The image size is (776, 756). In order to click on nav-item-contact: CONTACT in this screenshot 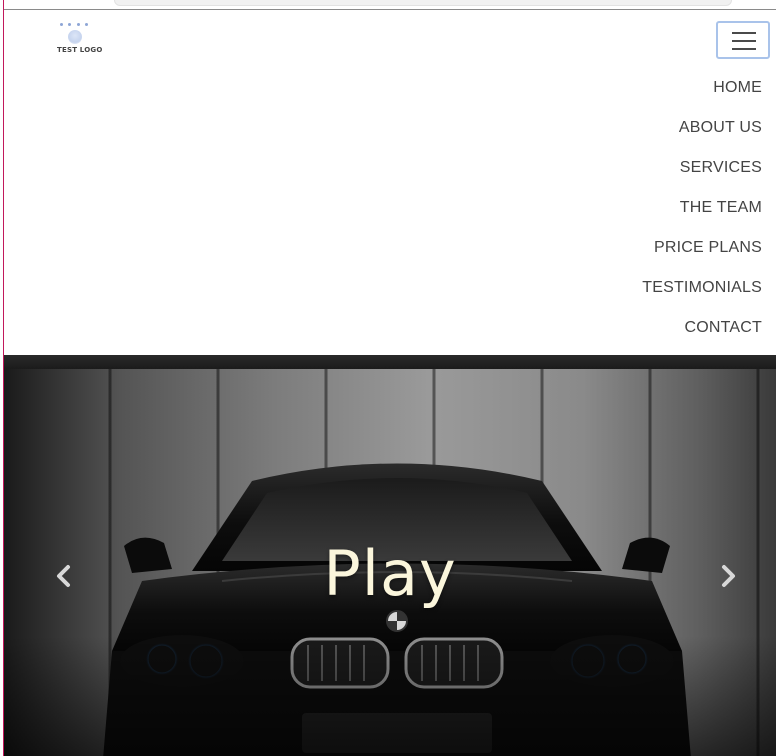, I will do `click(702, 327)`.